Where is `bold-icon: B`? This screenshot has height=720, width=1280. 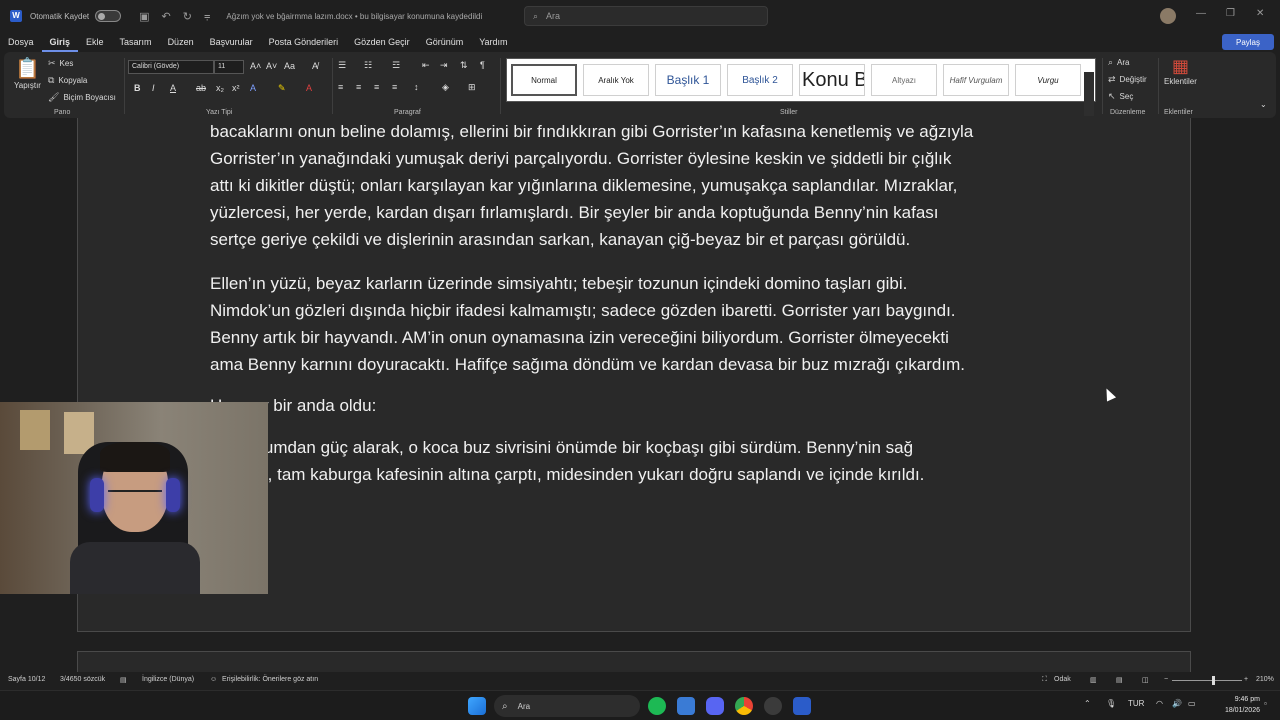 bold-icon: B is located at coordinates (137, 88).